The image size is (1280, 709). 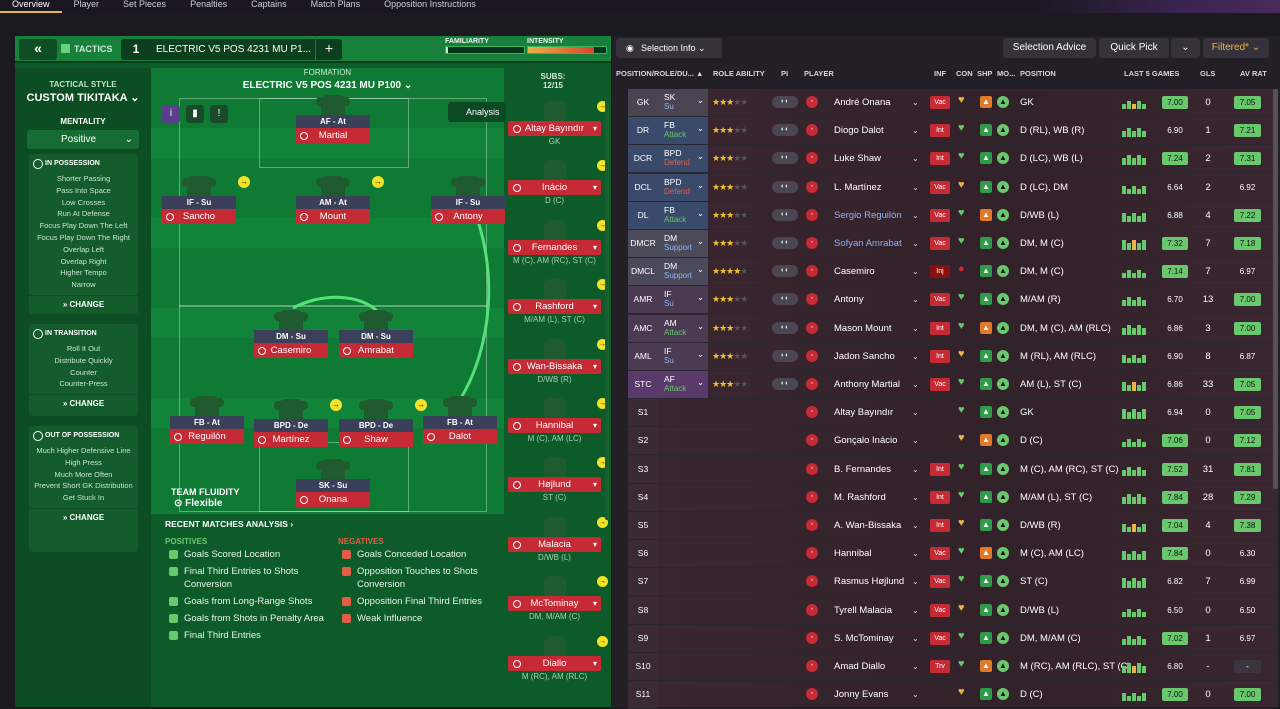 I want to click on row-role-duty: SK Su ⌄, so click(x=683, y=102).